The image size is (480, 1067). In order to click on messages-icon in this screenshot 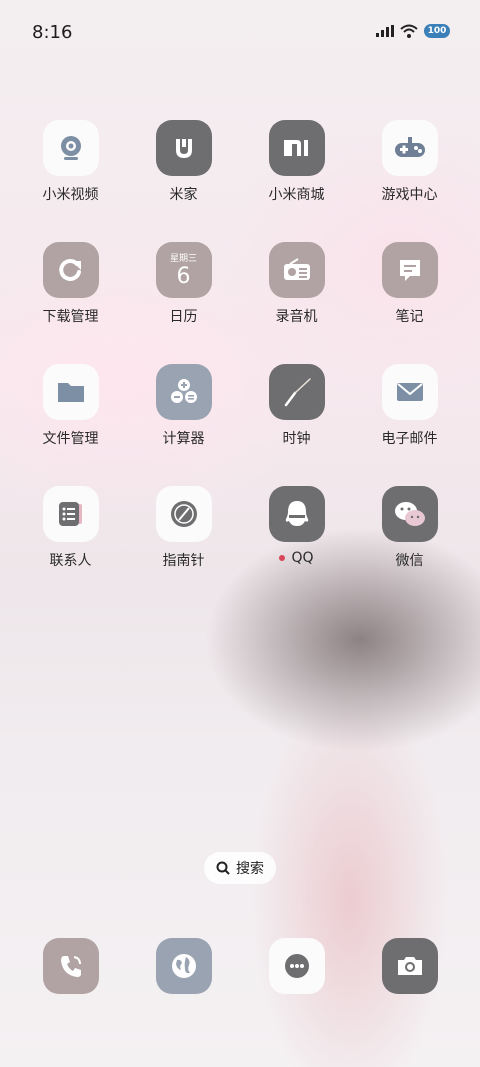, I will do `click(296, 966)`.